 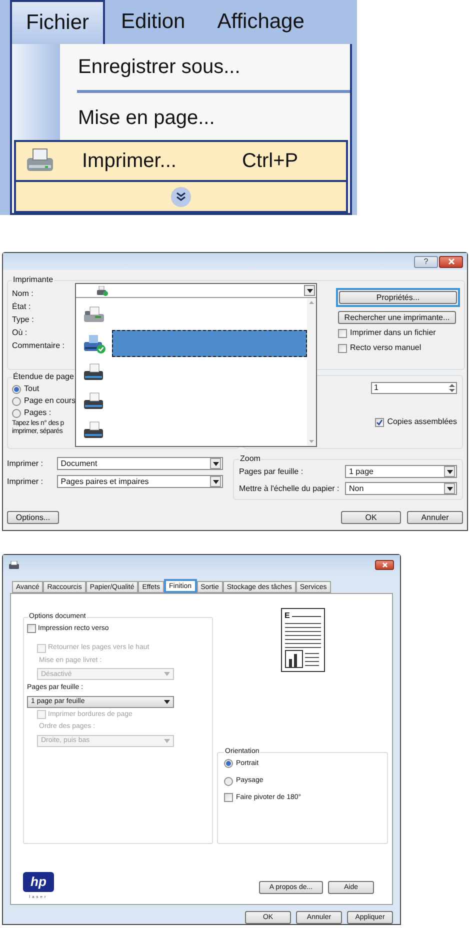 What do you see at coordinates (311, 302) in the screenshot?
I see `scroll-up-icon` at bounding box center [311, 302].